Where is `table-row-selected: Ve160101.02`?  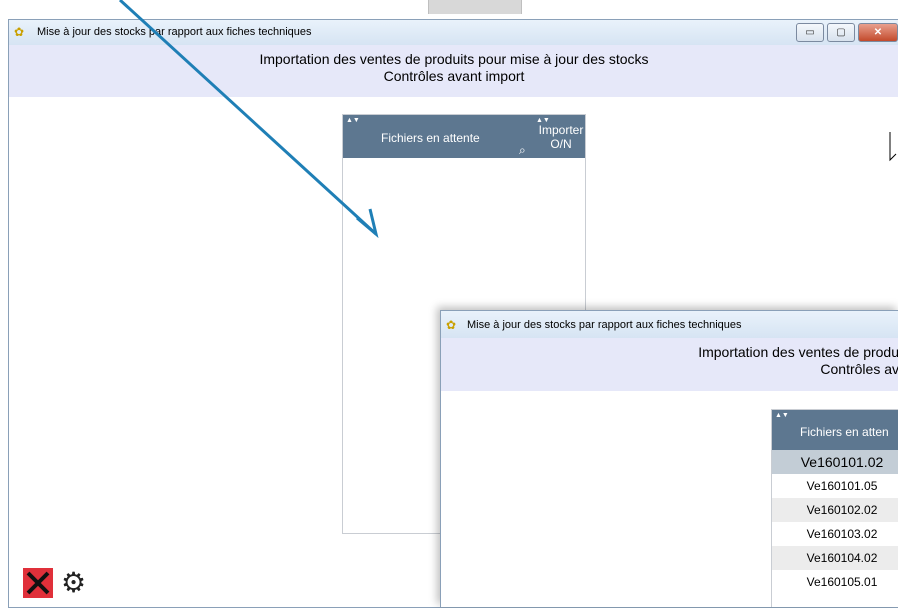
table-row-selected: Ve160101.02 is located at coordinates (835, 462).